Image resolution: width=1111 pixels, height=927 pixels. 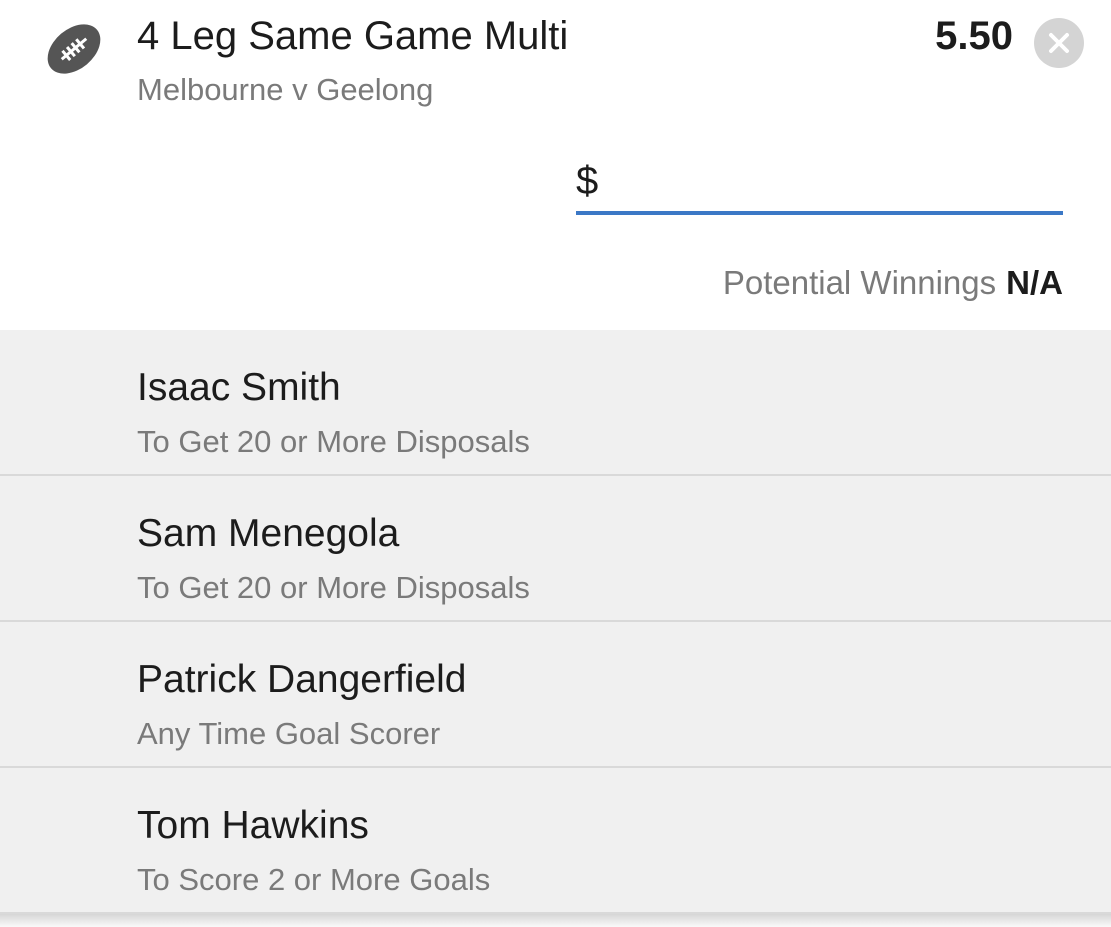 I want to click on leg-player: Patrick Dangerfield, so click(x=302, y=679).